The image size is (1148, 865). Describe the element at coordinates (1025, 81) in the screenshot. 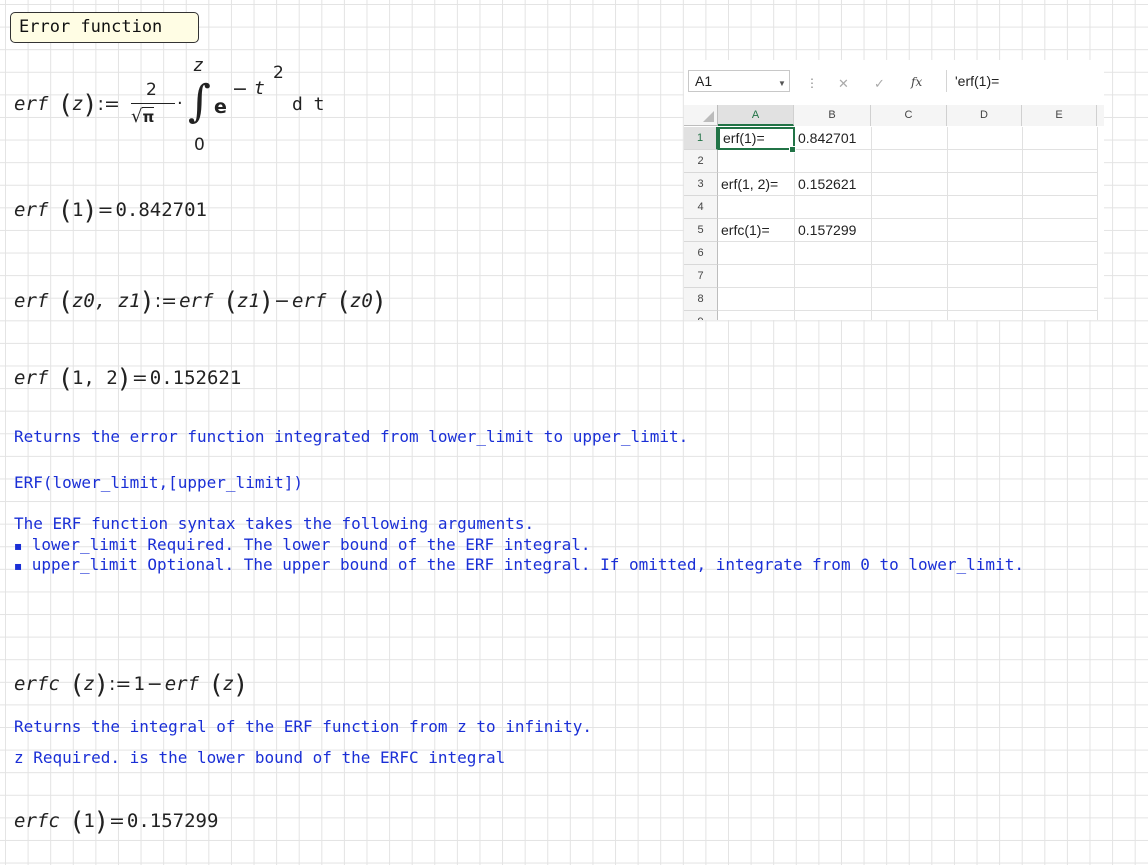

I see `formula-input: 'erf(1)=` at that location.